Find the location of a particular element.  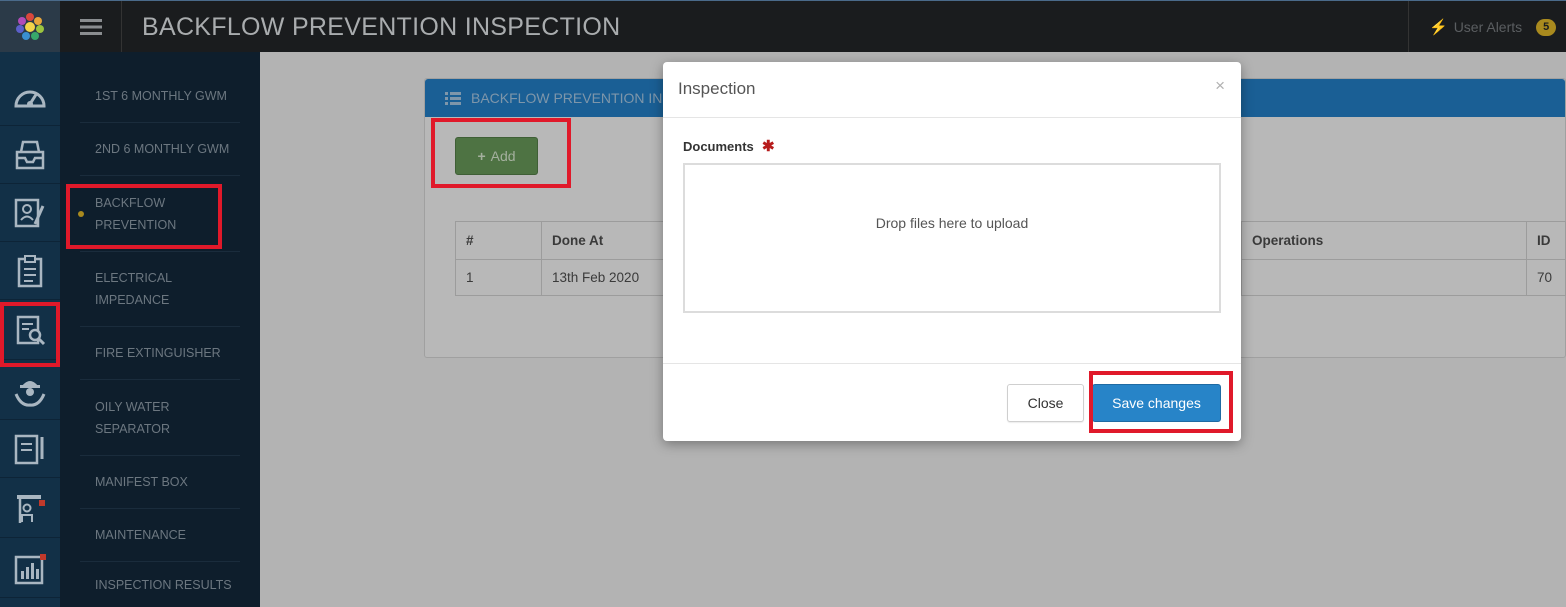

dropzone-text: Drop files here to upload is located at coordinates (952, 223).